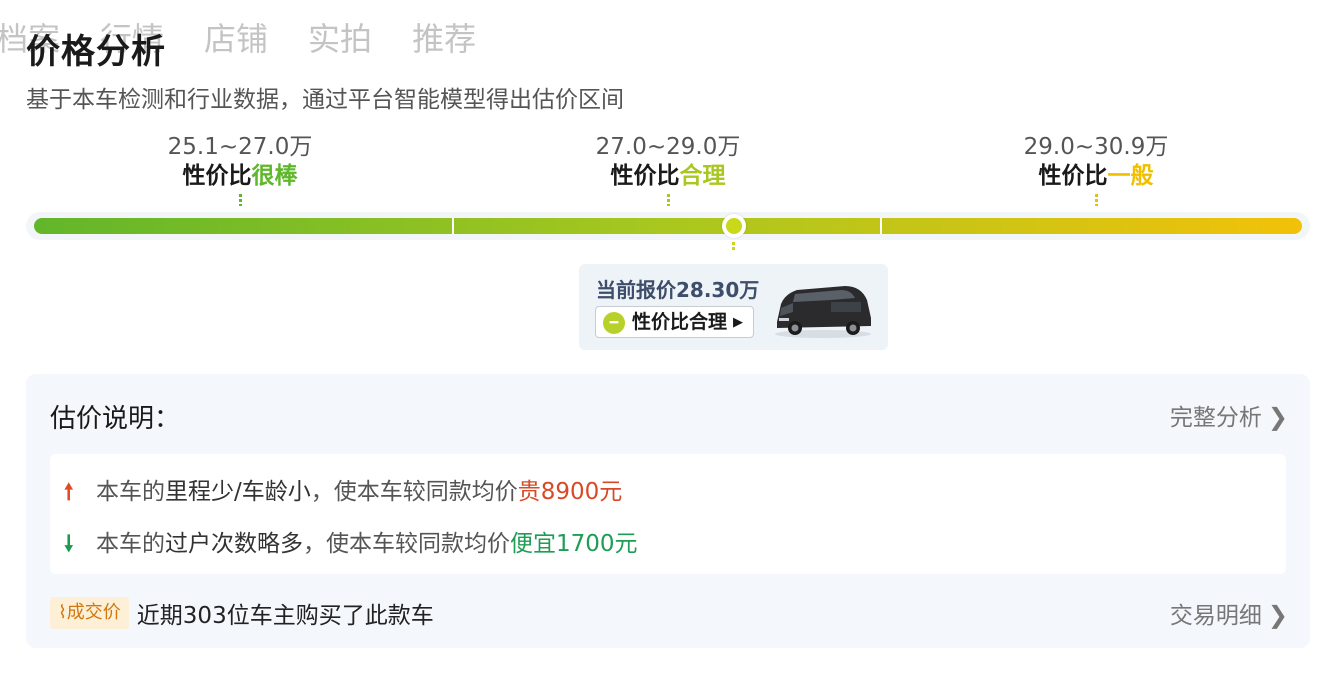 The width and height of the screenshot is (1336, 674). Describe the element at coordinates (668, 176) in the screenshot. I see `range-label: 性价比合理` at that location.